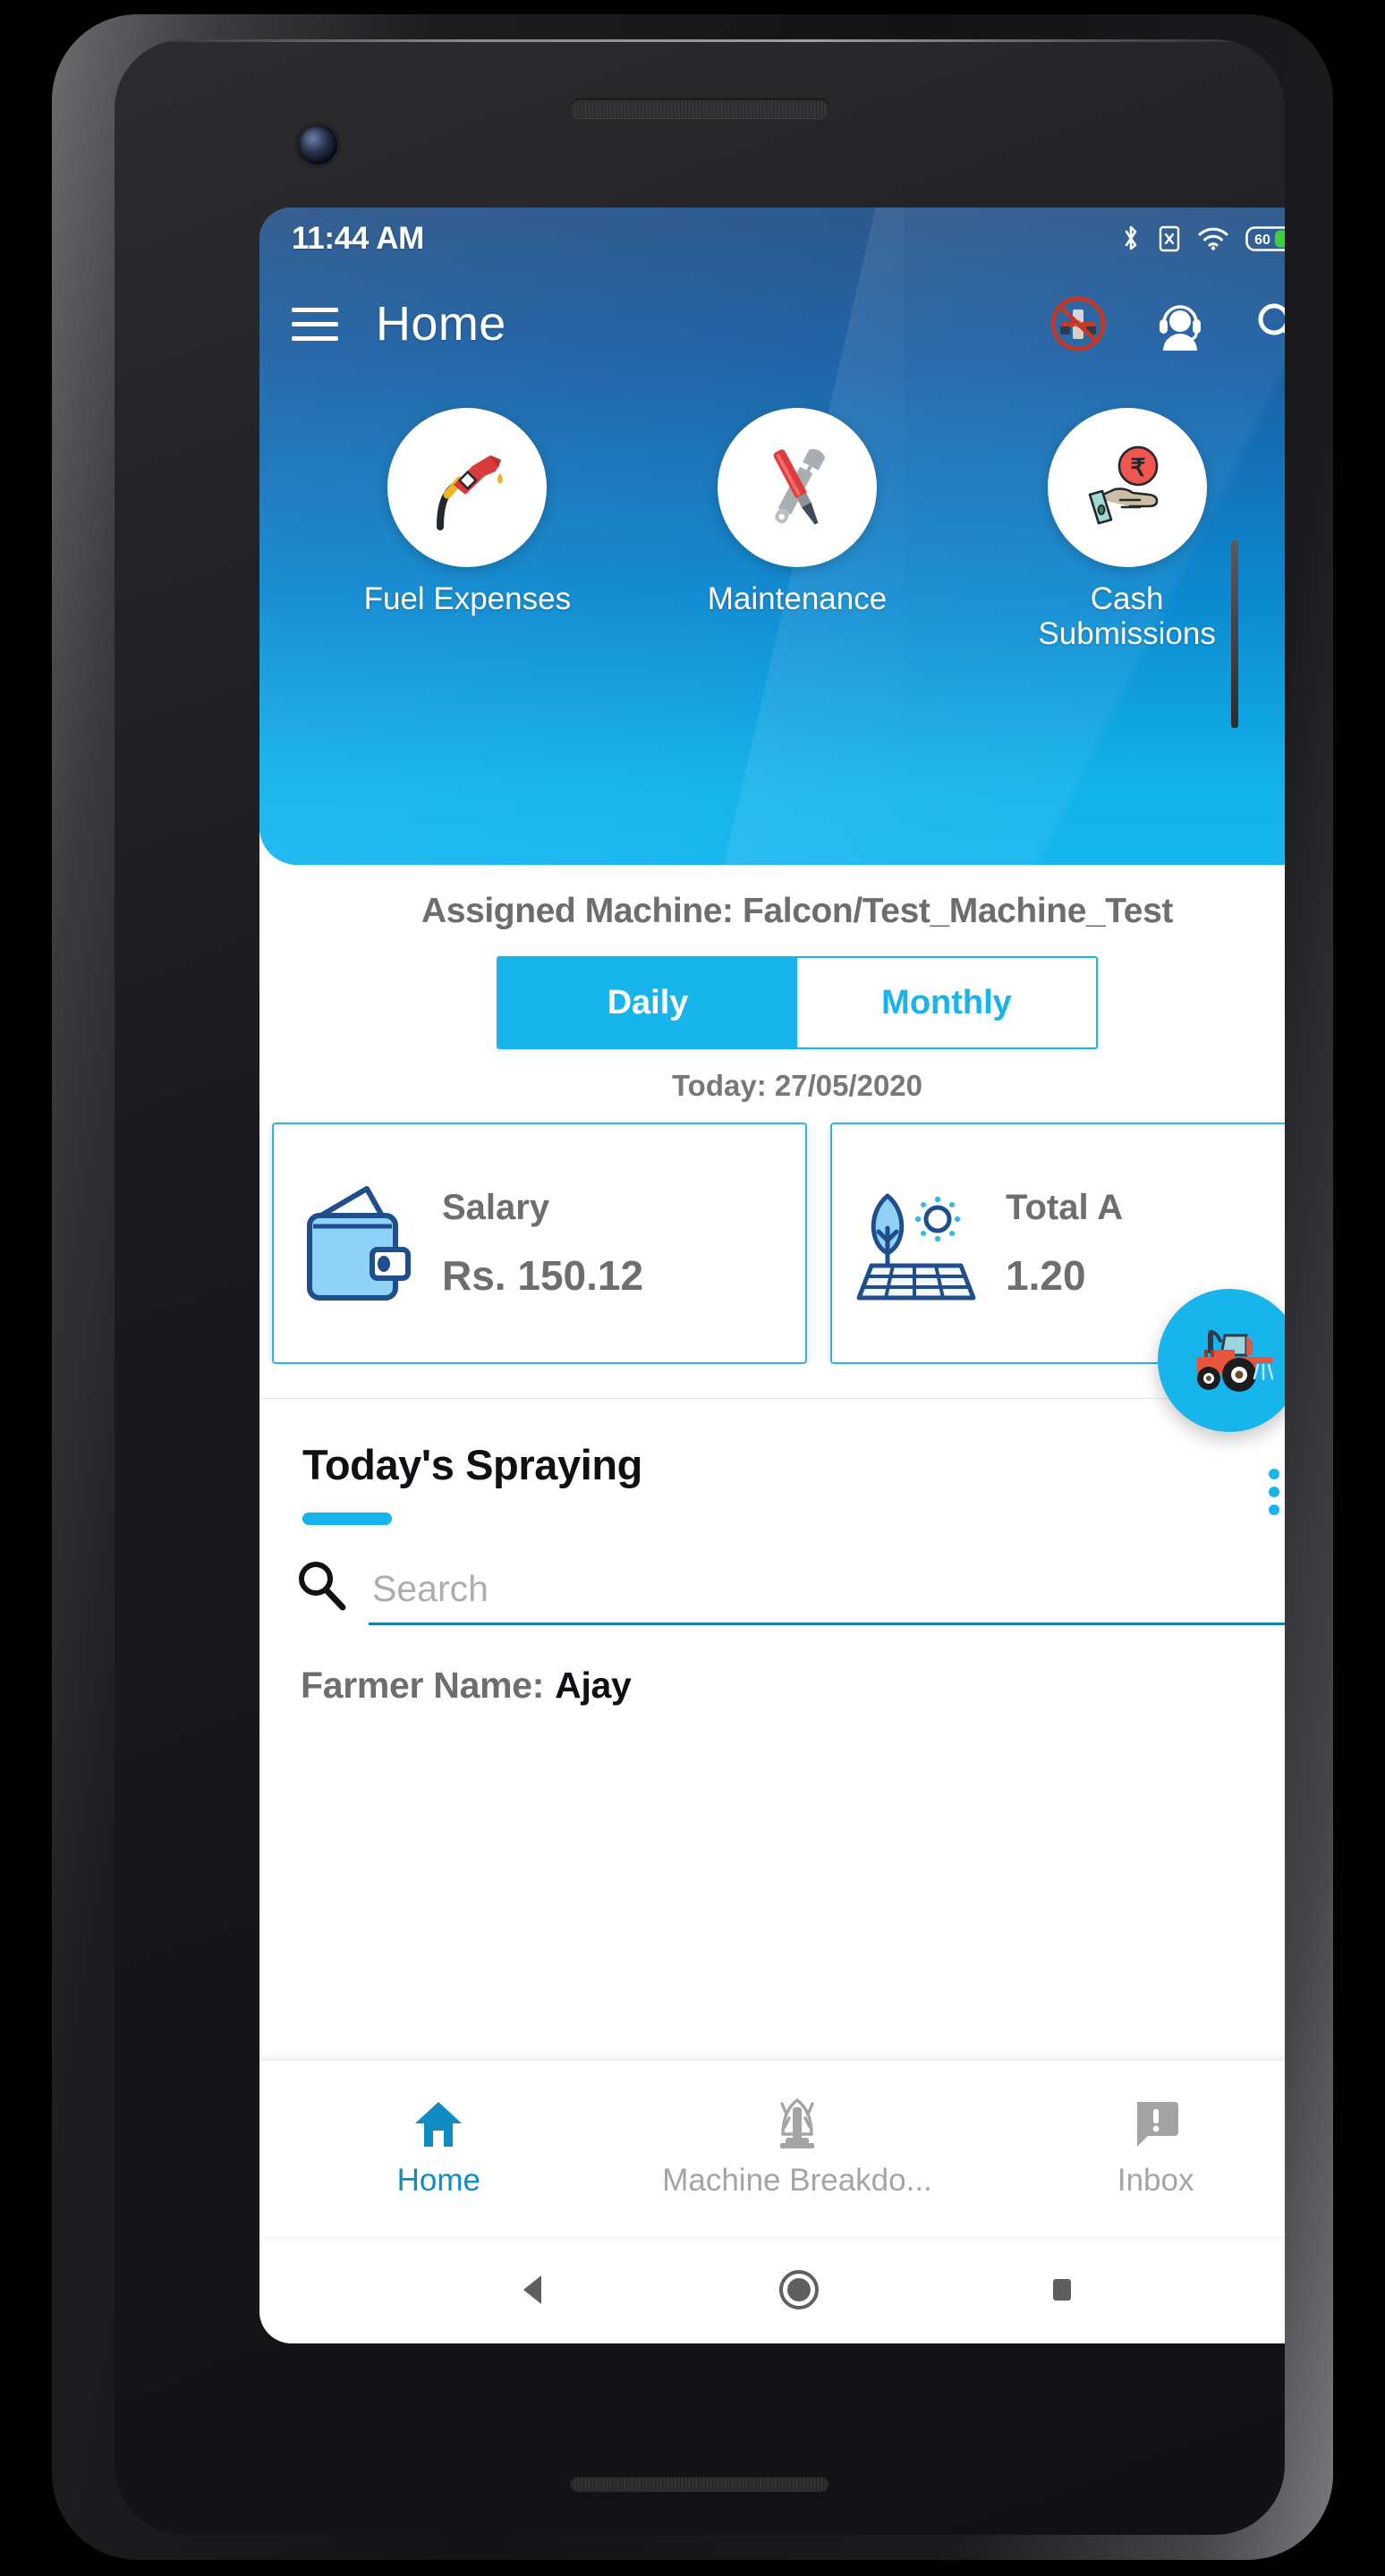  I want to click on machine-icon, so click(797, 2123).